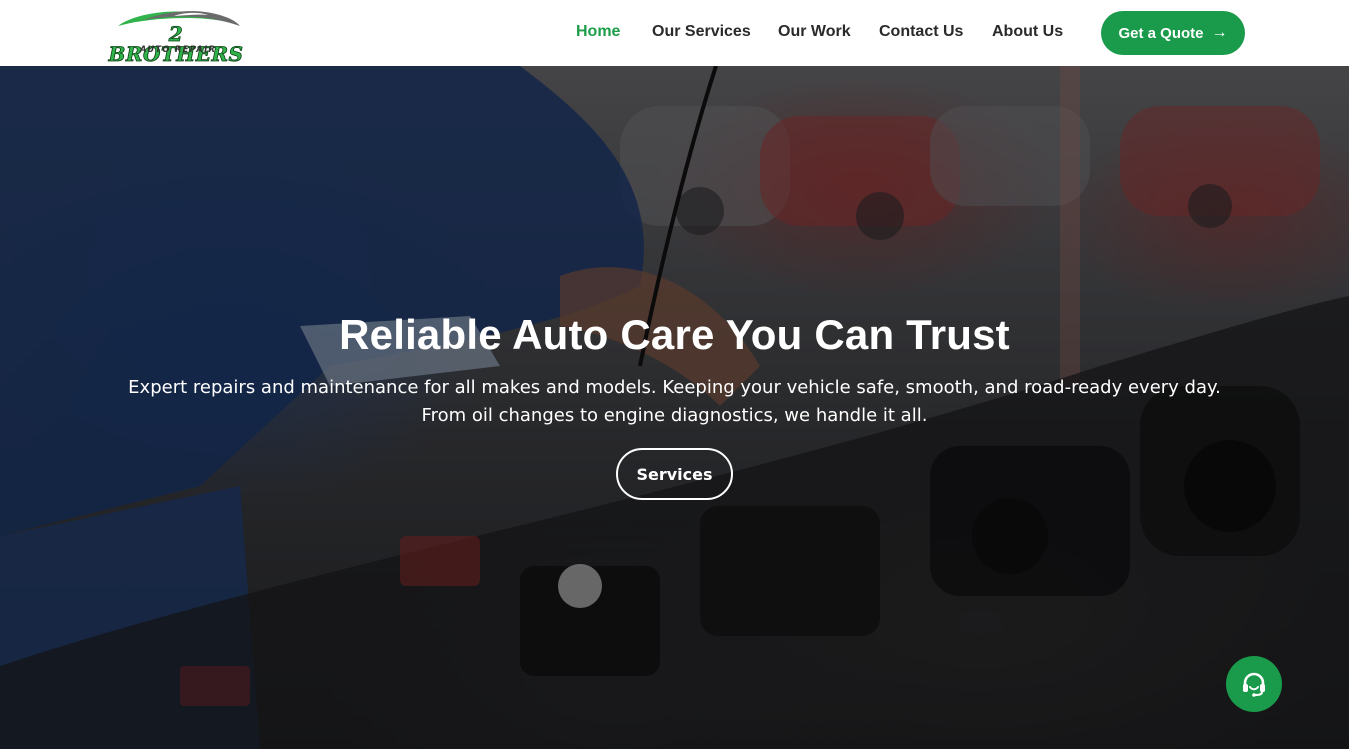 Image resolution: width=1349 pixels, height=749 pixels. What do you see at coordinates (1027, 32) in the screenshot?
I see `nav-about-us: About Us` at bounding box center [1027, 32].